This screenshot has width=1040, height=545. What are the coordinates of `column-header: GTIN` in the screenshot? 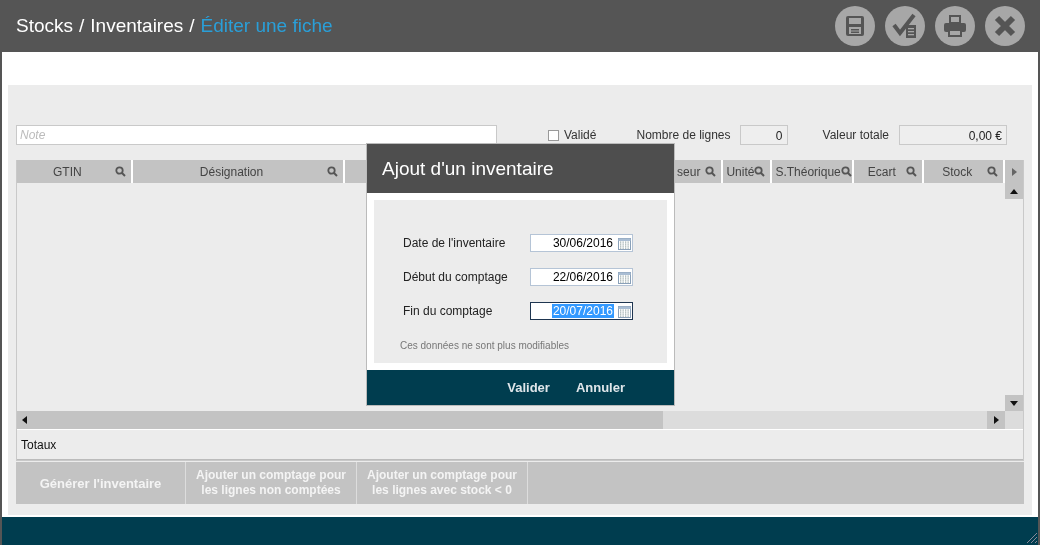 It's located at (74, 171).